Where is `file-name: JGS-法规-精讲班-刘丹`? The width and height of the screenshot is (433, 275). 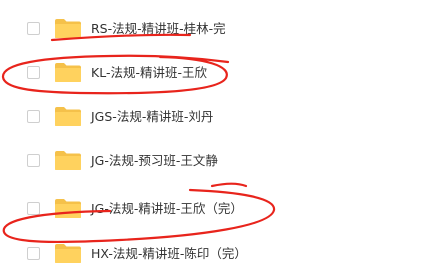
file-name: JGS-法规-精讲班-刘丹 is located at coordinates (152, 117).